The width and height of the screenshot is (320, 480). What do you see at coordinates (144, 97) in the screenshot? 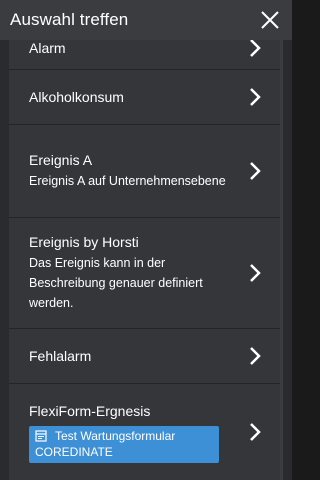
I see `list-item-alkoholkonsum: Alkoholkonsum` at bounding box center [144, 97].